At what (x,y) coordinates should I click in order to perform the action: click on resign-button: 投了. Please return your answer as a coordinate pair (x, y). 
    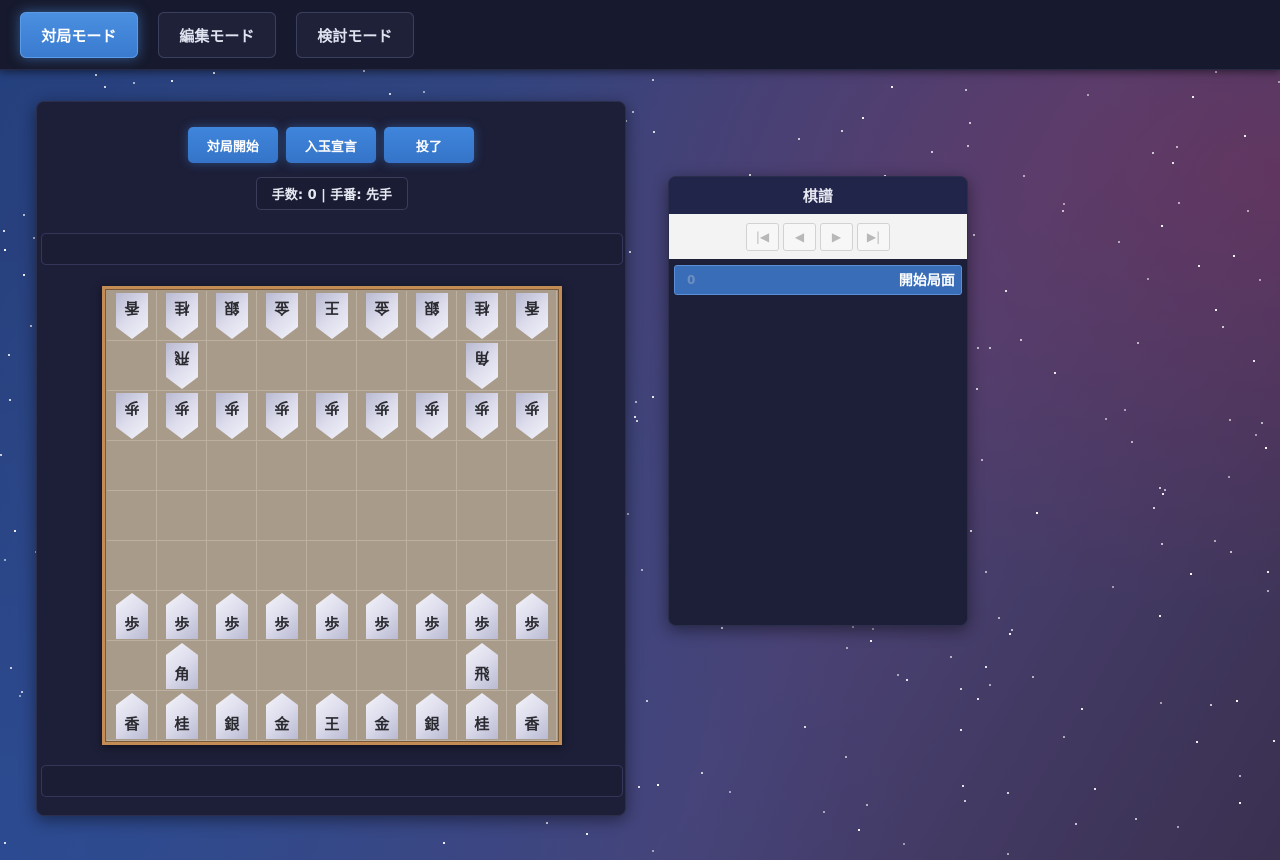
    Looking at the image, I should click on (429, 145).